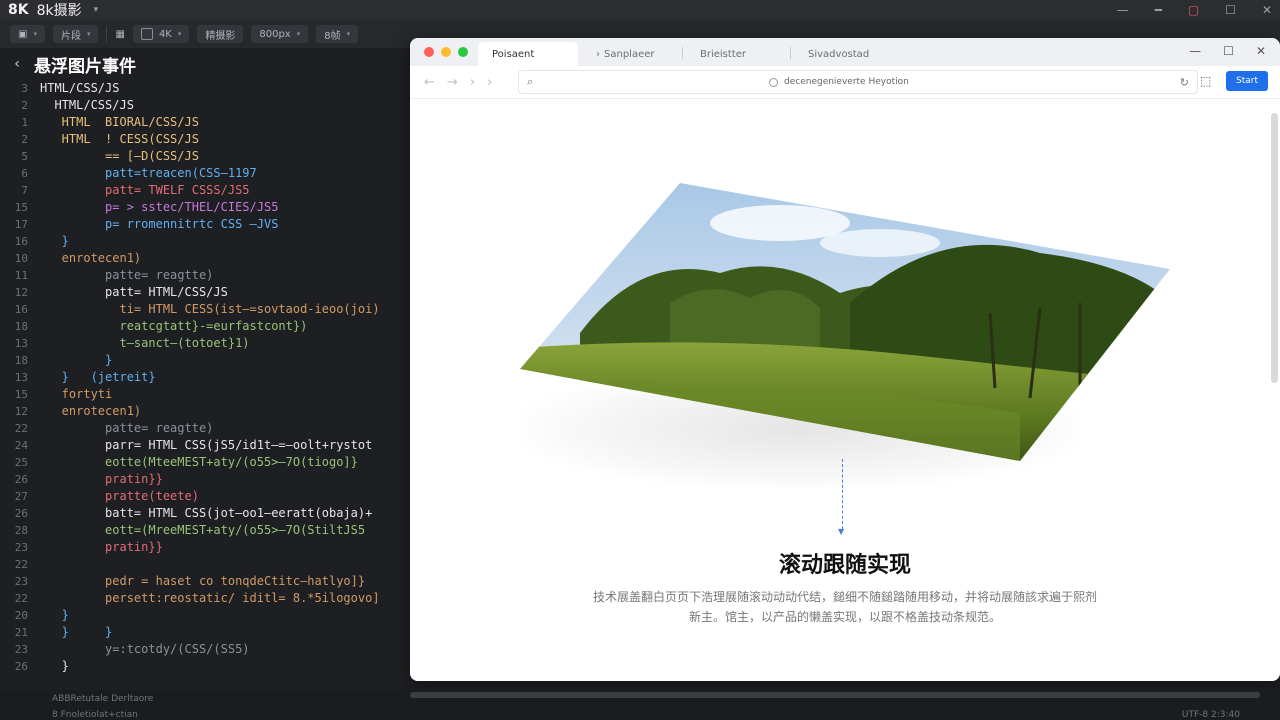  What do you see at coordinates (1274, 248) in the screenshot?
I see `vertical-scrollbar` at bounding box center [1274, 248].